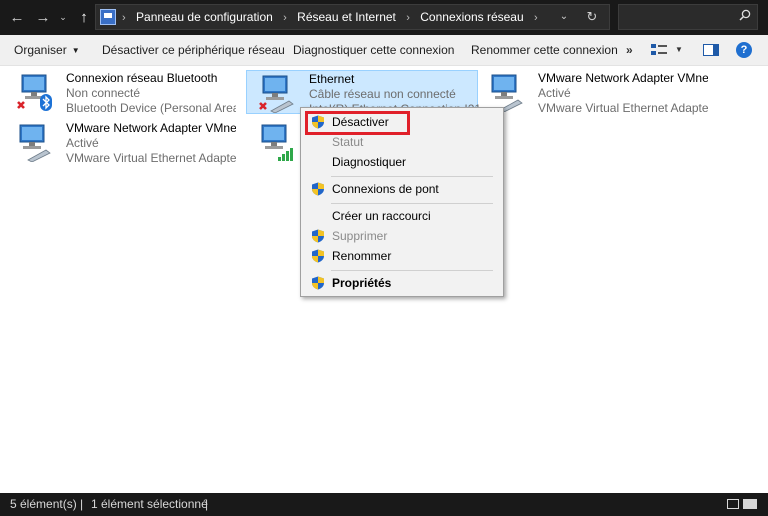 Image resolution: width=768 pixels, height=516 pixels. I want to click on connection-name: Connexion réseau Bluetooth, so click(142, 78).